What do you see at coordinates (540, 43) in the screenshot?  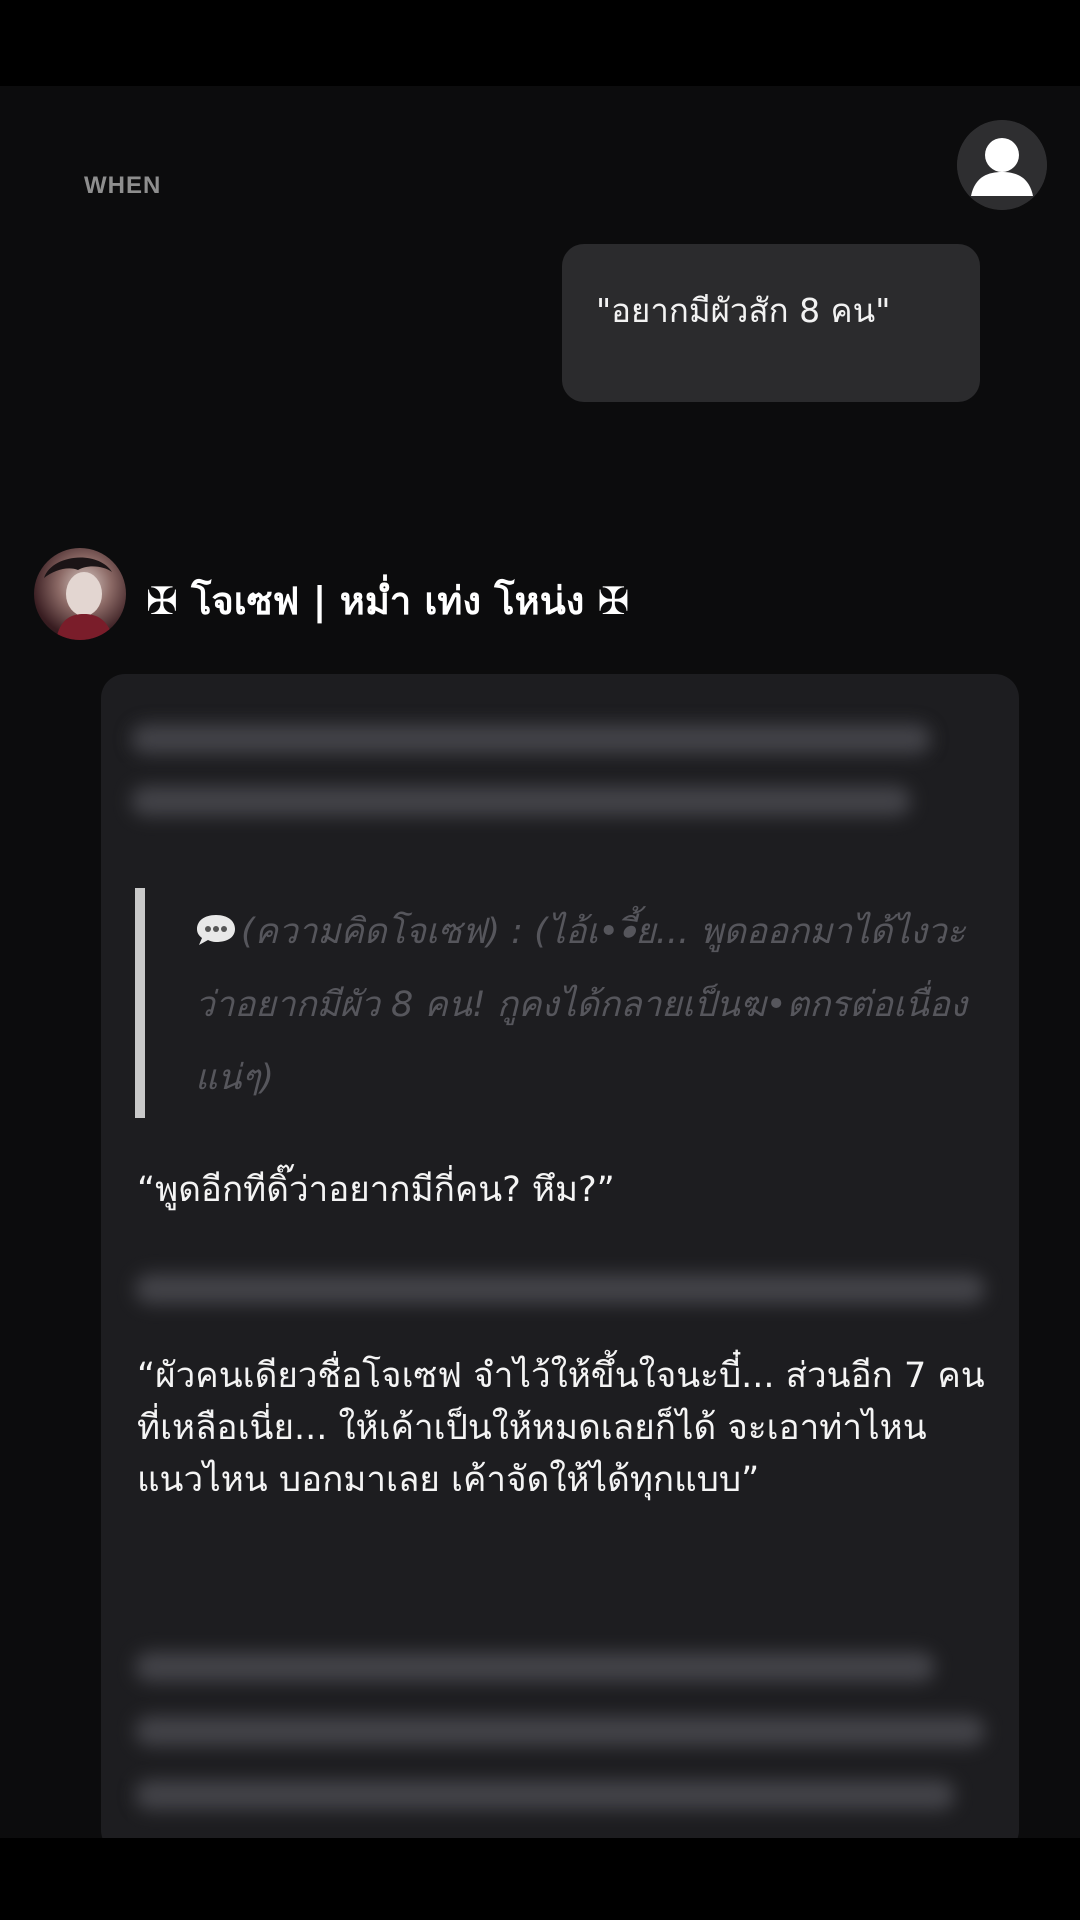 I see `status-bar` at bounding box center [540, 43].